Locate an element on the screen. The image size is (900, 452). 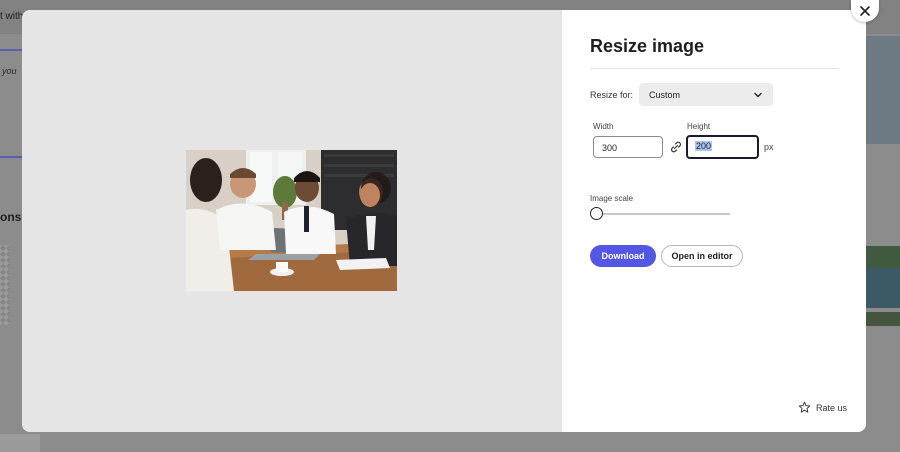
image-scale-label: Image scale is located at coordinates (612, 198).